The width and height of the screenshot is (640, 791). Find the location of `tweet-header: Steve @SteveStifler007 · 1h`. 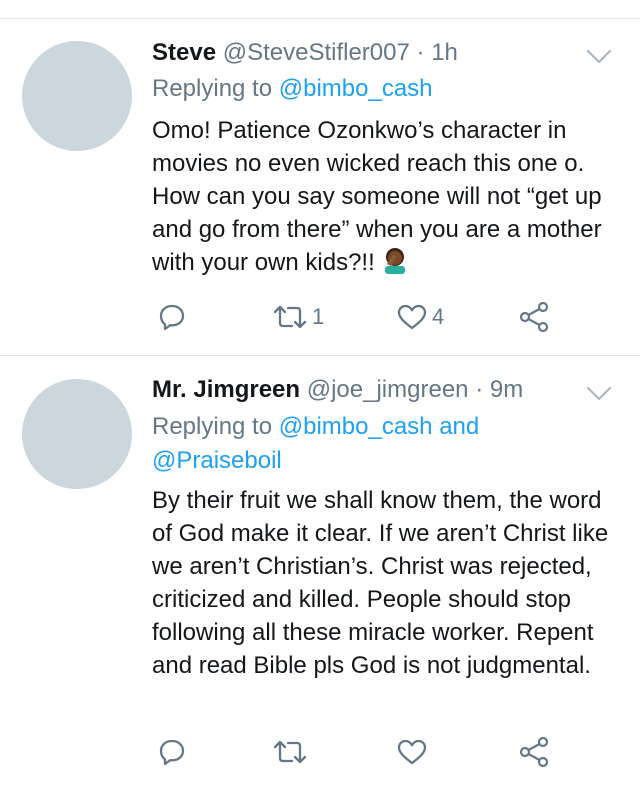

tweet-header: Steve @SteveStifler007 · 1h is located at coordinates (366, 53).